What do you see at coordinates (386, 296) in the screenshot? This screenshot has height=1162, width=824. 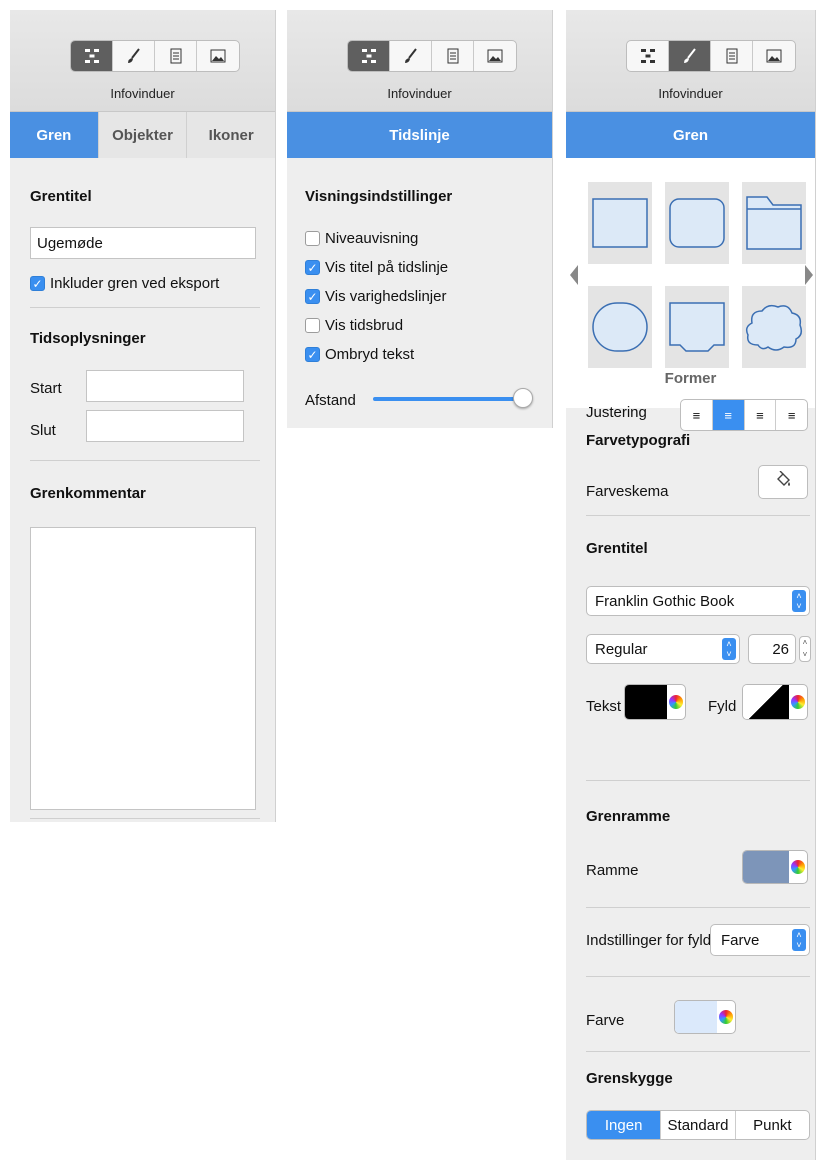 I see `option-label: Vis varighedslinjer` at bounding box center [386, 296].